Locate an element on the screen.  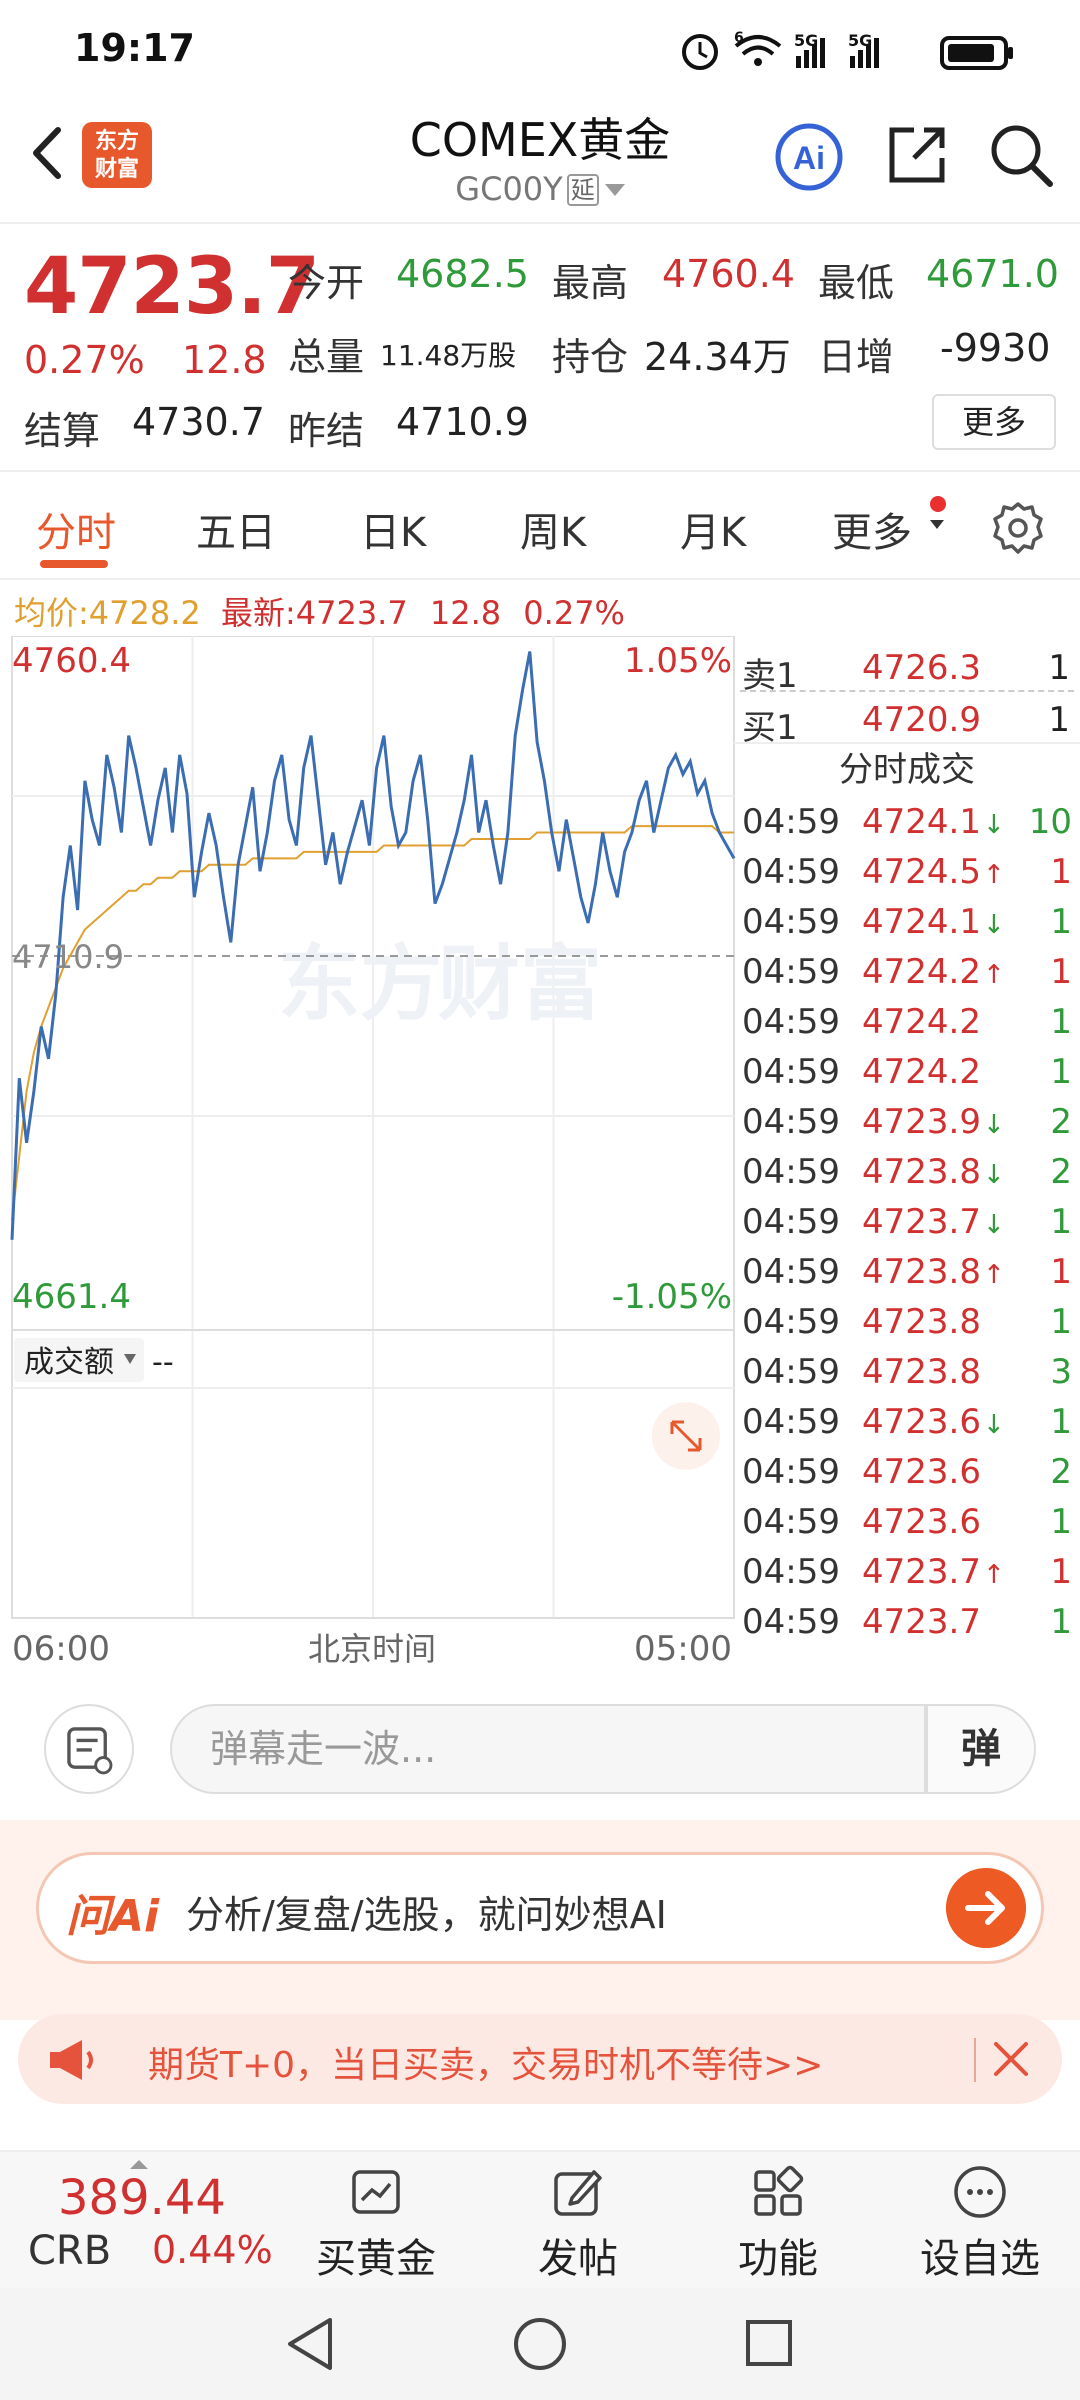
share-icon is located at coordinates (917, 155).